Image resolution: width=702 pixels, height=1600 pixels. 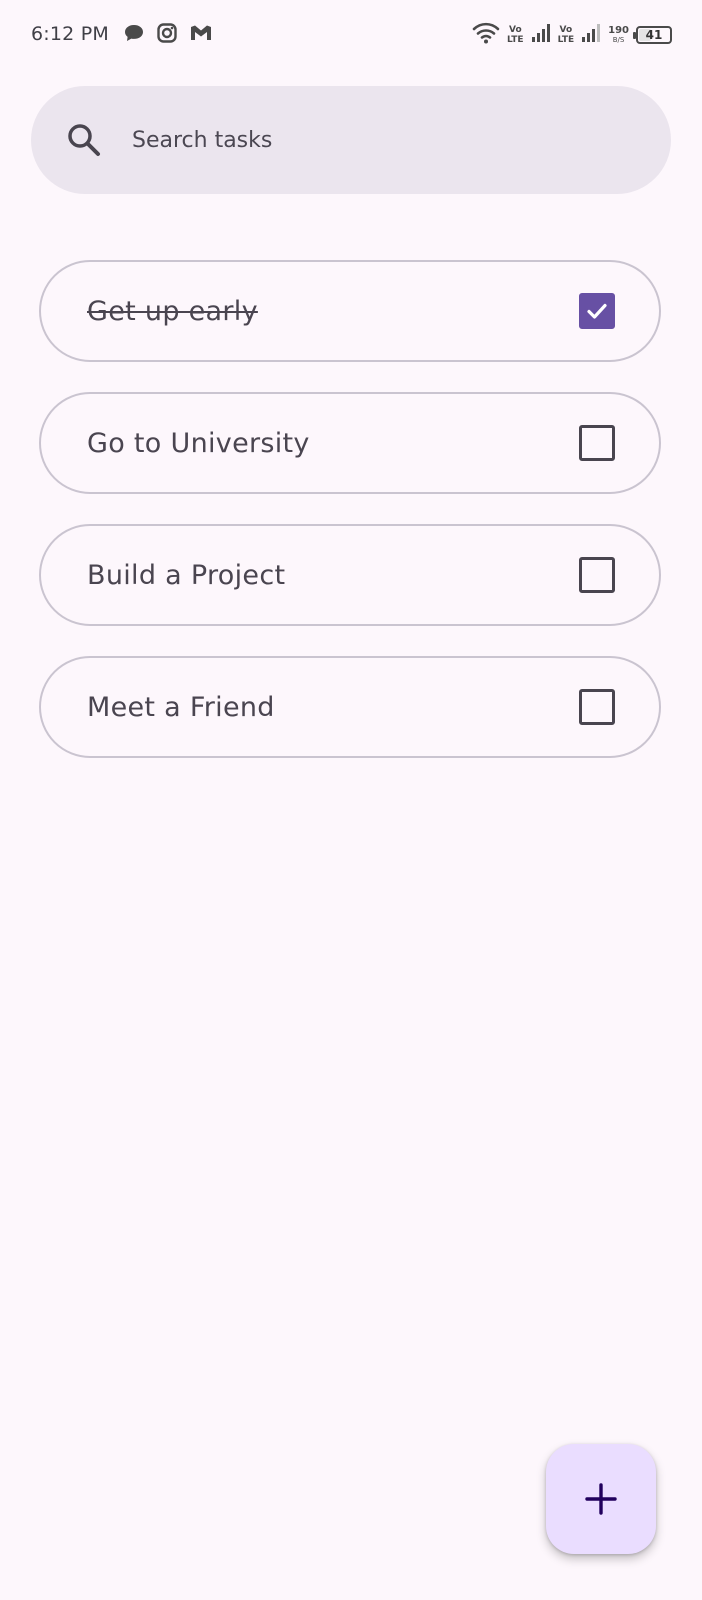 I want to click on instagram-icon, so click(x=167, y=33).